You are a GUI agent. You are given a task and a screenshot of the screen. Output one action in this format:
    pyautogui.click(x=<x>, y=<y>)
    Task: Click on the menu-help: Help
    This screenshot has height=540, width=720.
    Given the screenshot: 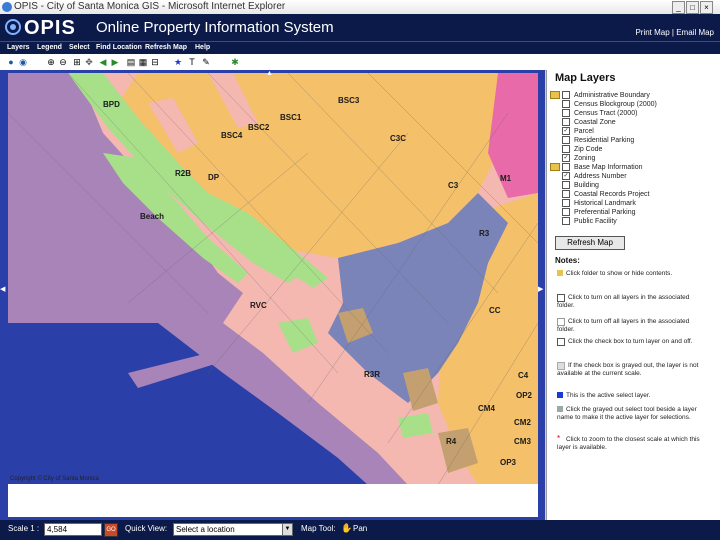 What is the action you would take?
    pyautogui.click(x=202, y=47)
    